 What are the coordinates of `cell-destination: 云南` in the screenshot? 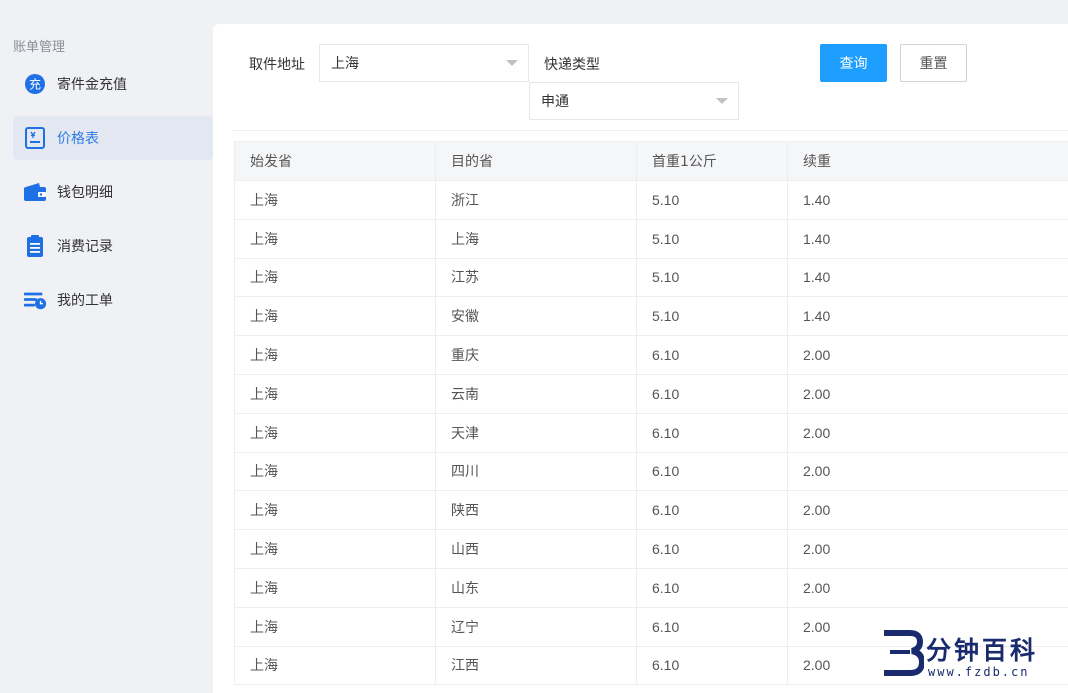 It's located at (536, 393).